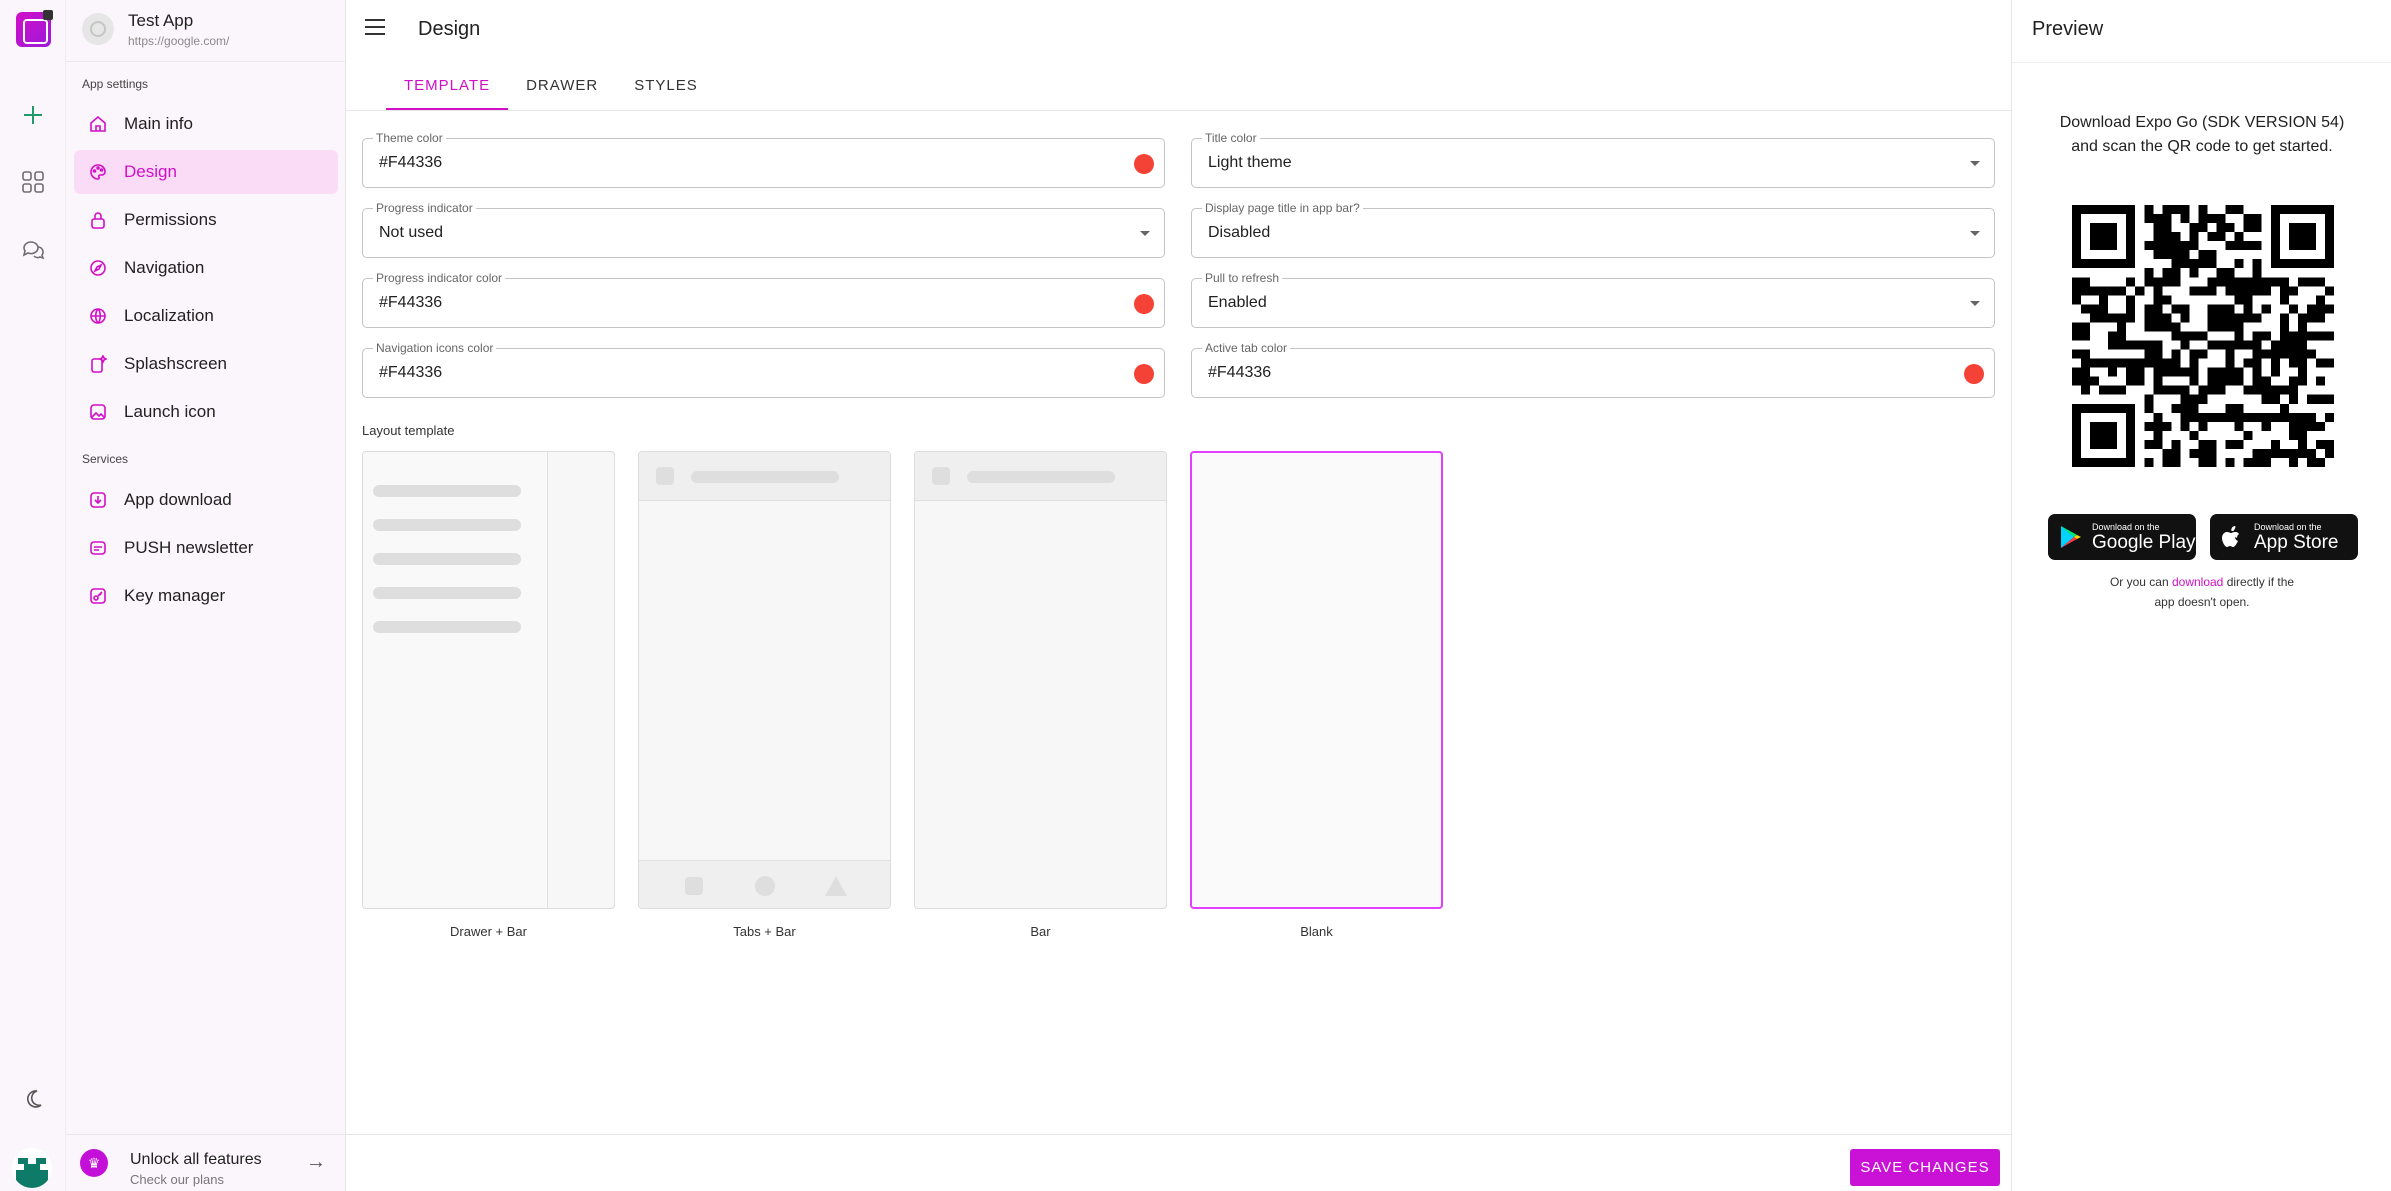 The width and height of the screenshot is (2391, 1191). What do you see at coordinates (1282, 208) in the screenshot?
I see `field-label: Display page title in app bar?` at bounding box center [1282, 208].